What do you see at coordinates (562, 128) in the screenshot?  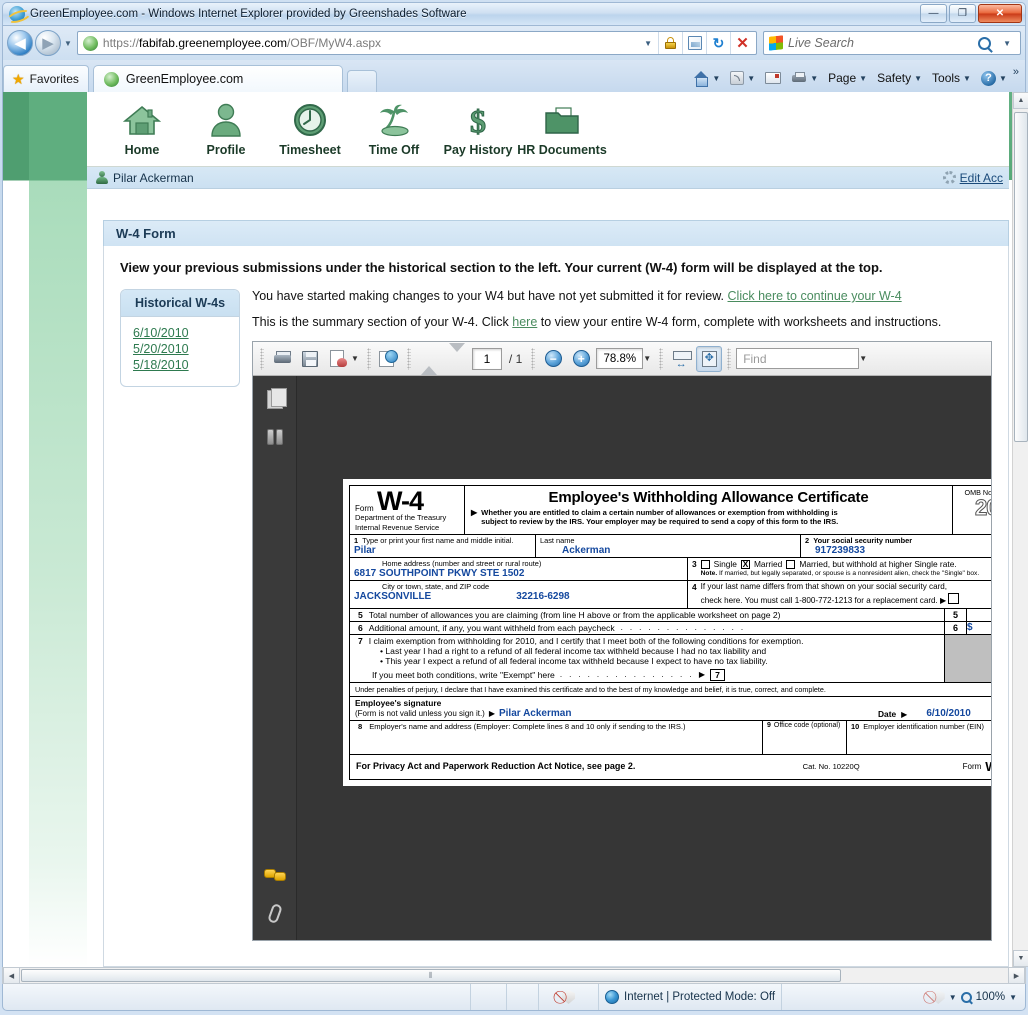 I see `nav-item-hr-documents: HR Documents` at bounding box center [562, 128].